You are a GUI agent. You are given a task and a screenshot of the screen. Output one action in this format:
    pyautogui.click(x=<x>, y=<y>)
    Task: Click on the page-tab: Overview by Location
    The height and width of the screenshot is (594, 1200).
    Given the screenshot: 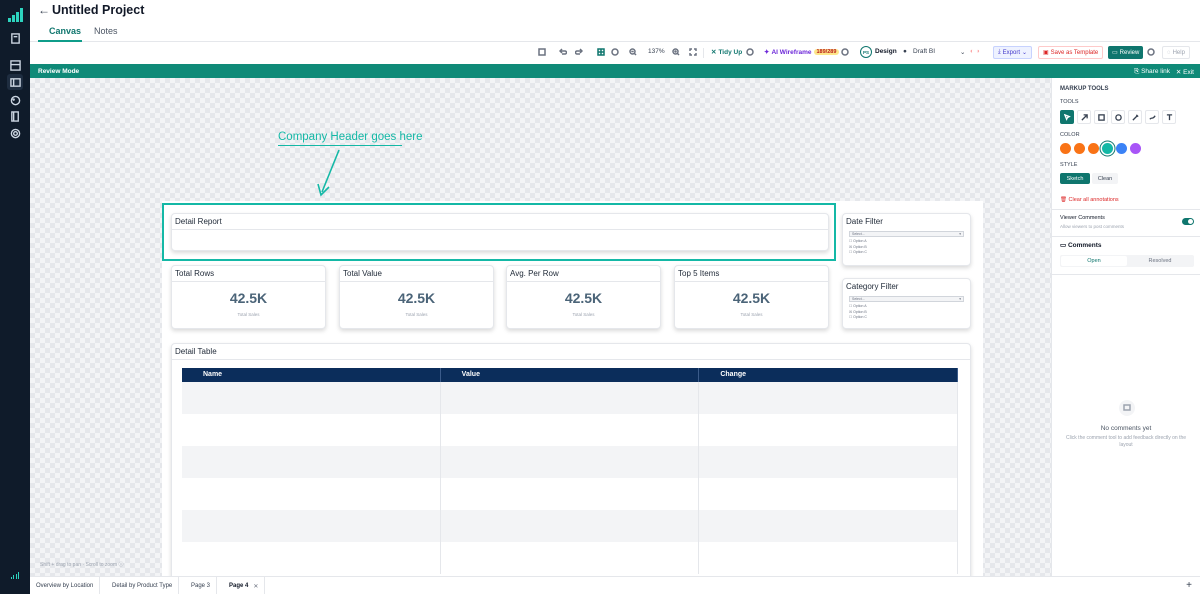 What is the action you would take?
    pyautogui.click(x=65, y=585)
    